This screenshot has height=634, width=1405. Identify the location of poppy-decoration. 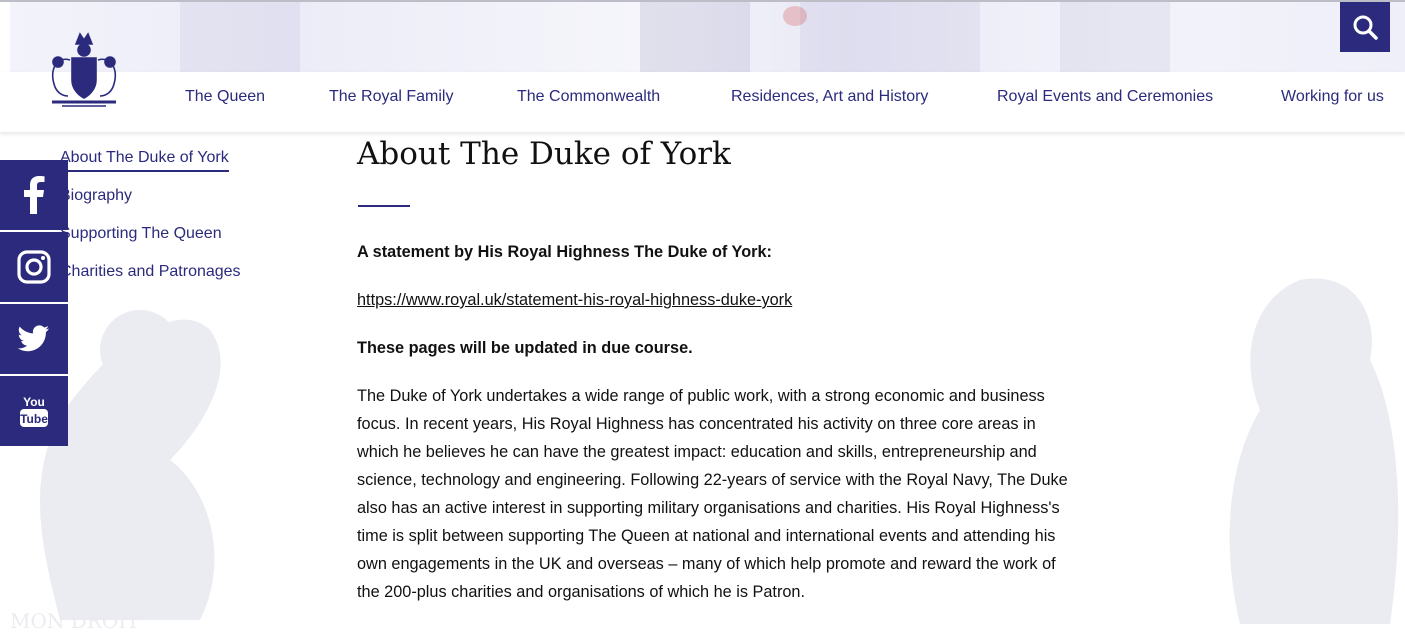
(795, 16).